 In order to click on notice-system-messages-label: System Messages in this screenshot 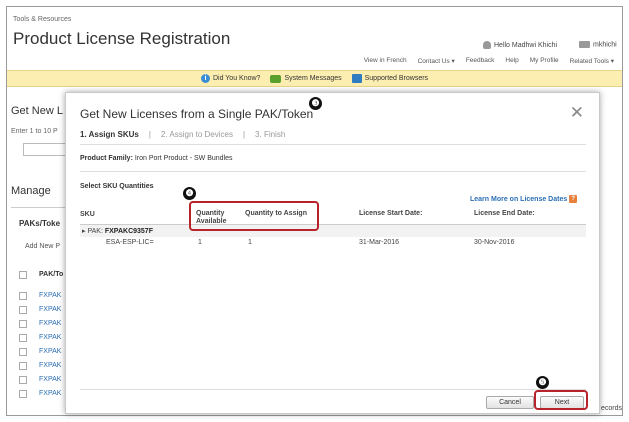, I will do `click(313, 78)`.